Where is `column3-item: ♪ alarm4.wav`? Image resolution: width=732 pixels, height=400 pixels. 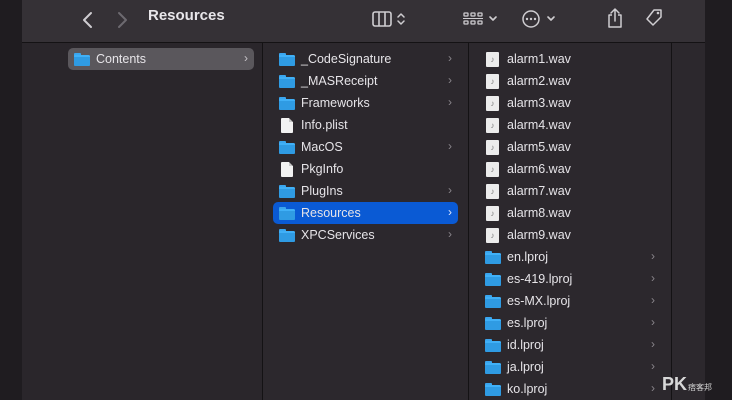
column3-item: ♪ alarm4.wav is located at coordinates (570, 125).